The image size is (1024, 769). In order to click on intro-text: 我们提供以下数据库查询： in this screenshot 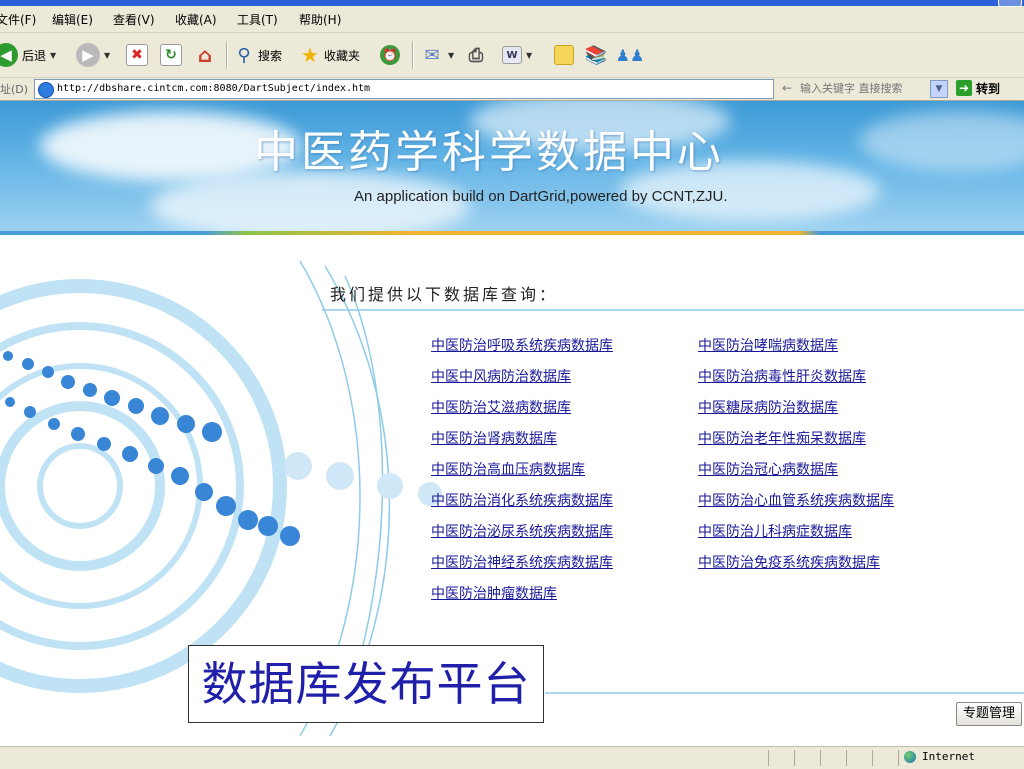, I will do `click(444, 294)`.